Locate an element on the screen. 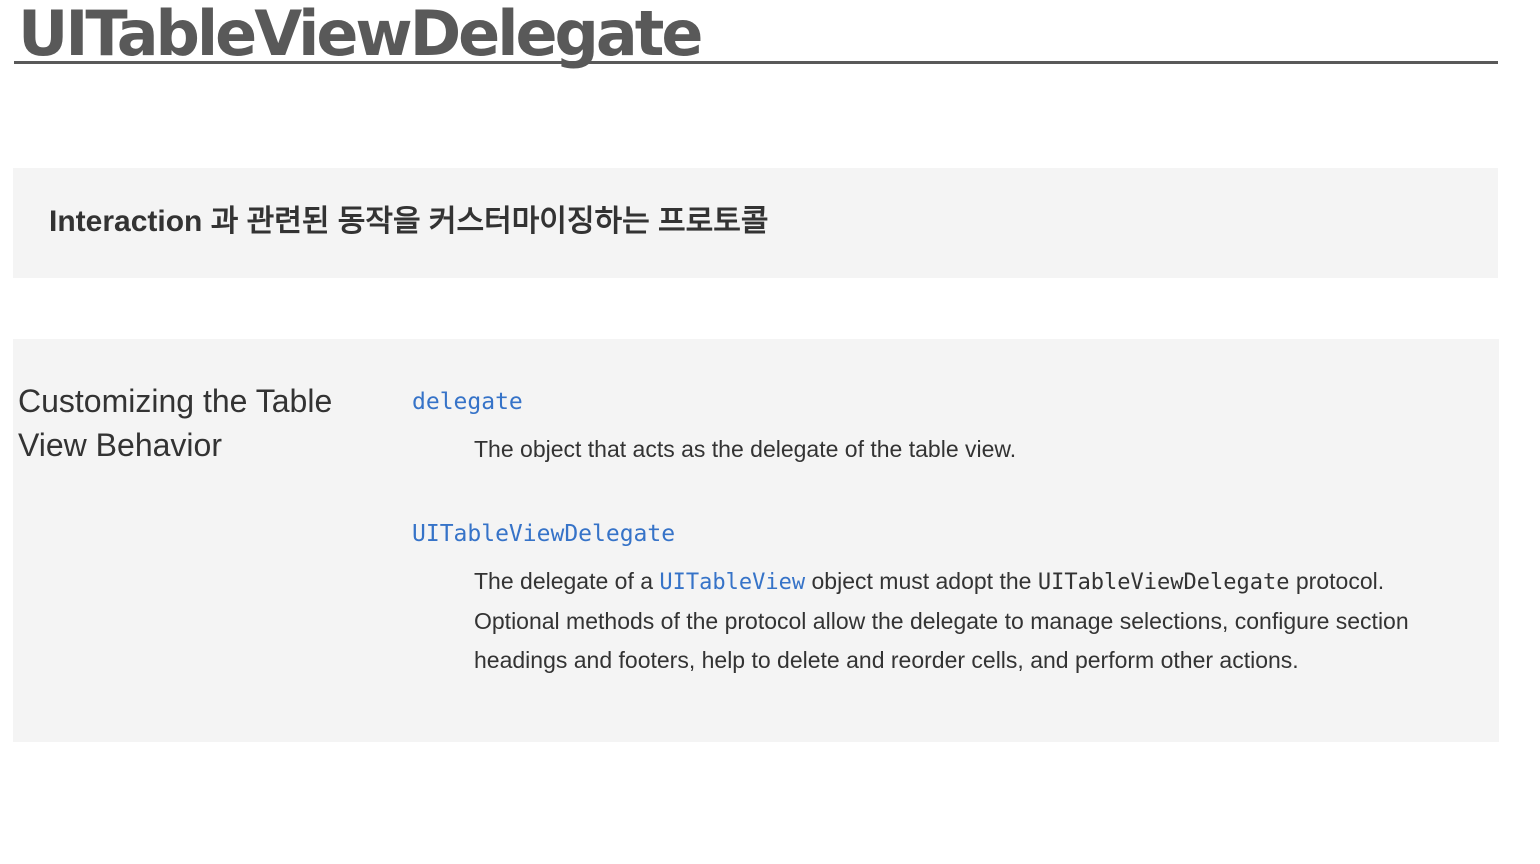 This screenshot has width=1540, height=864. delegate-property-link: delegate is located at coordinates (467, 402).